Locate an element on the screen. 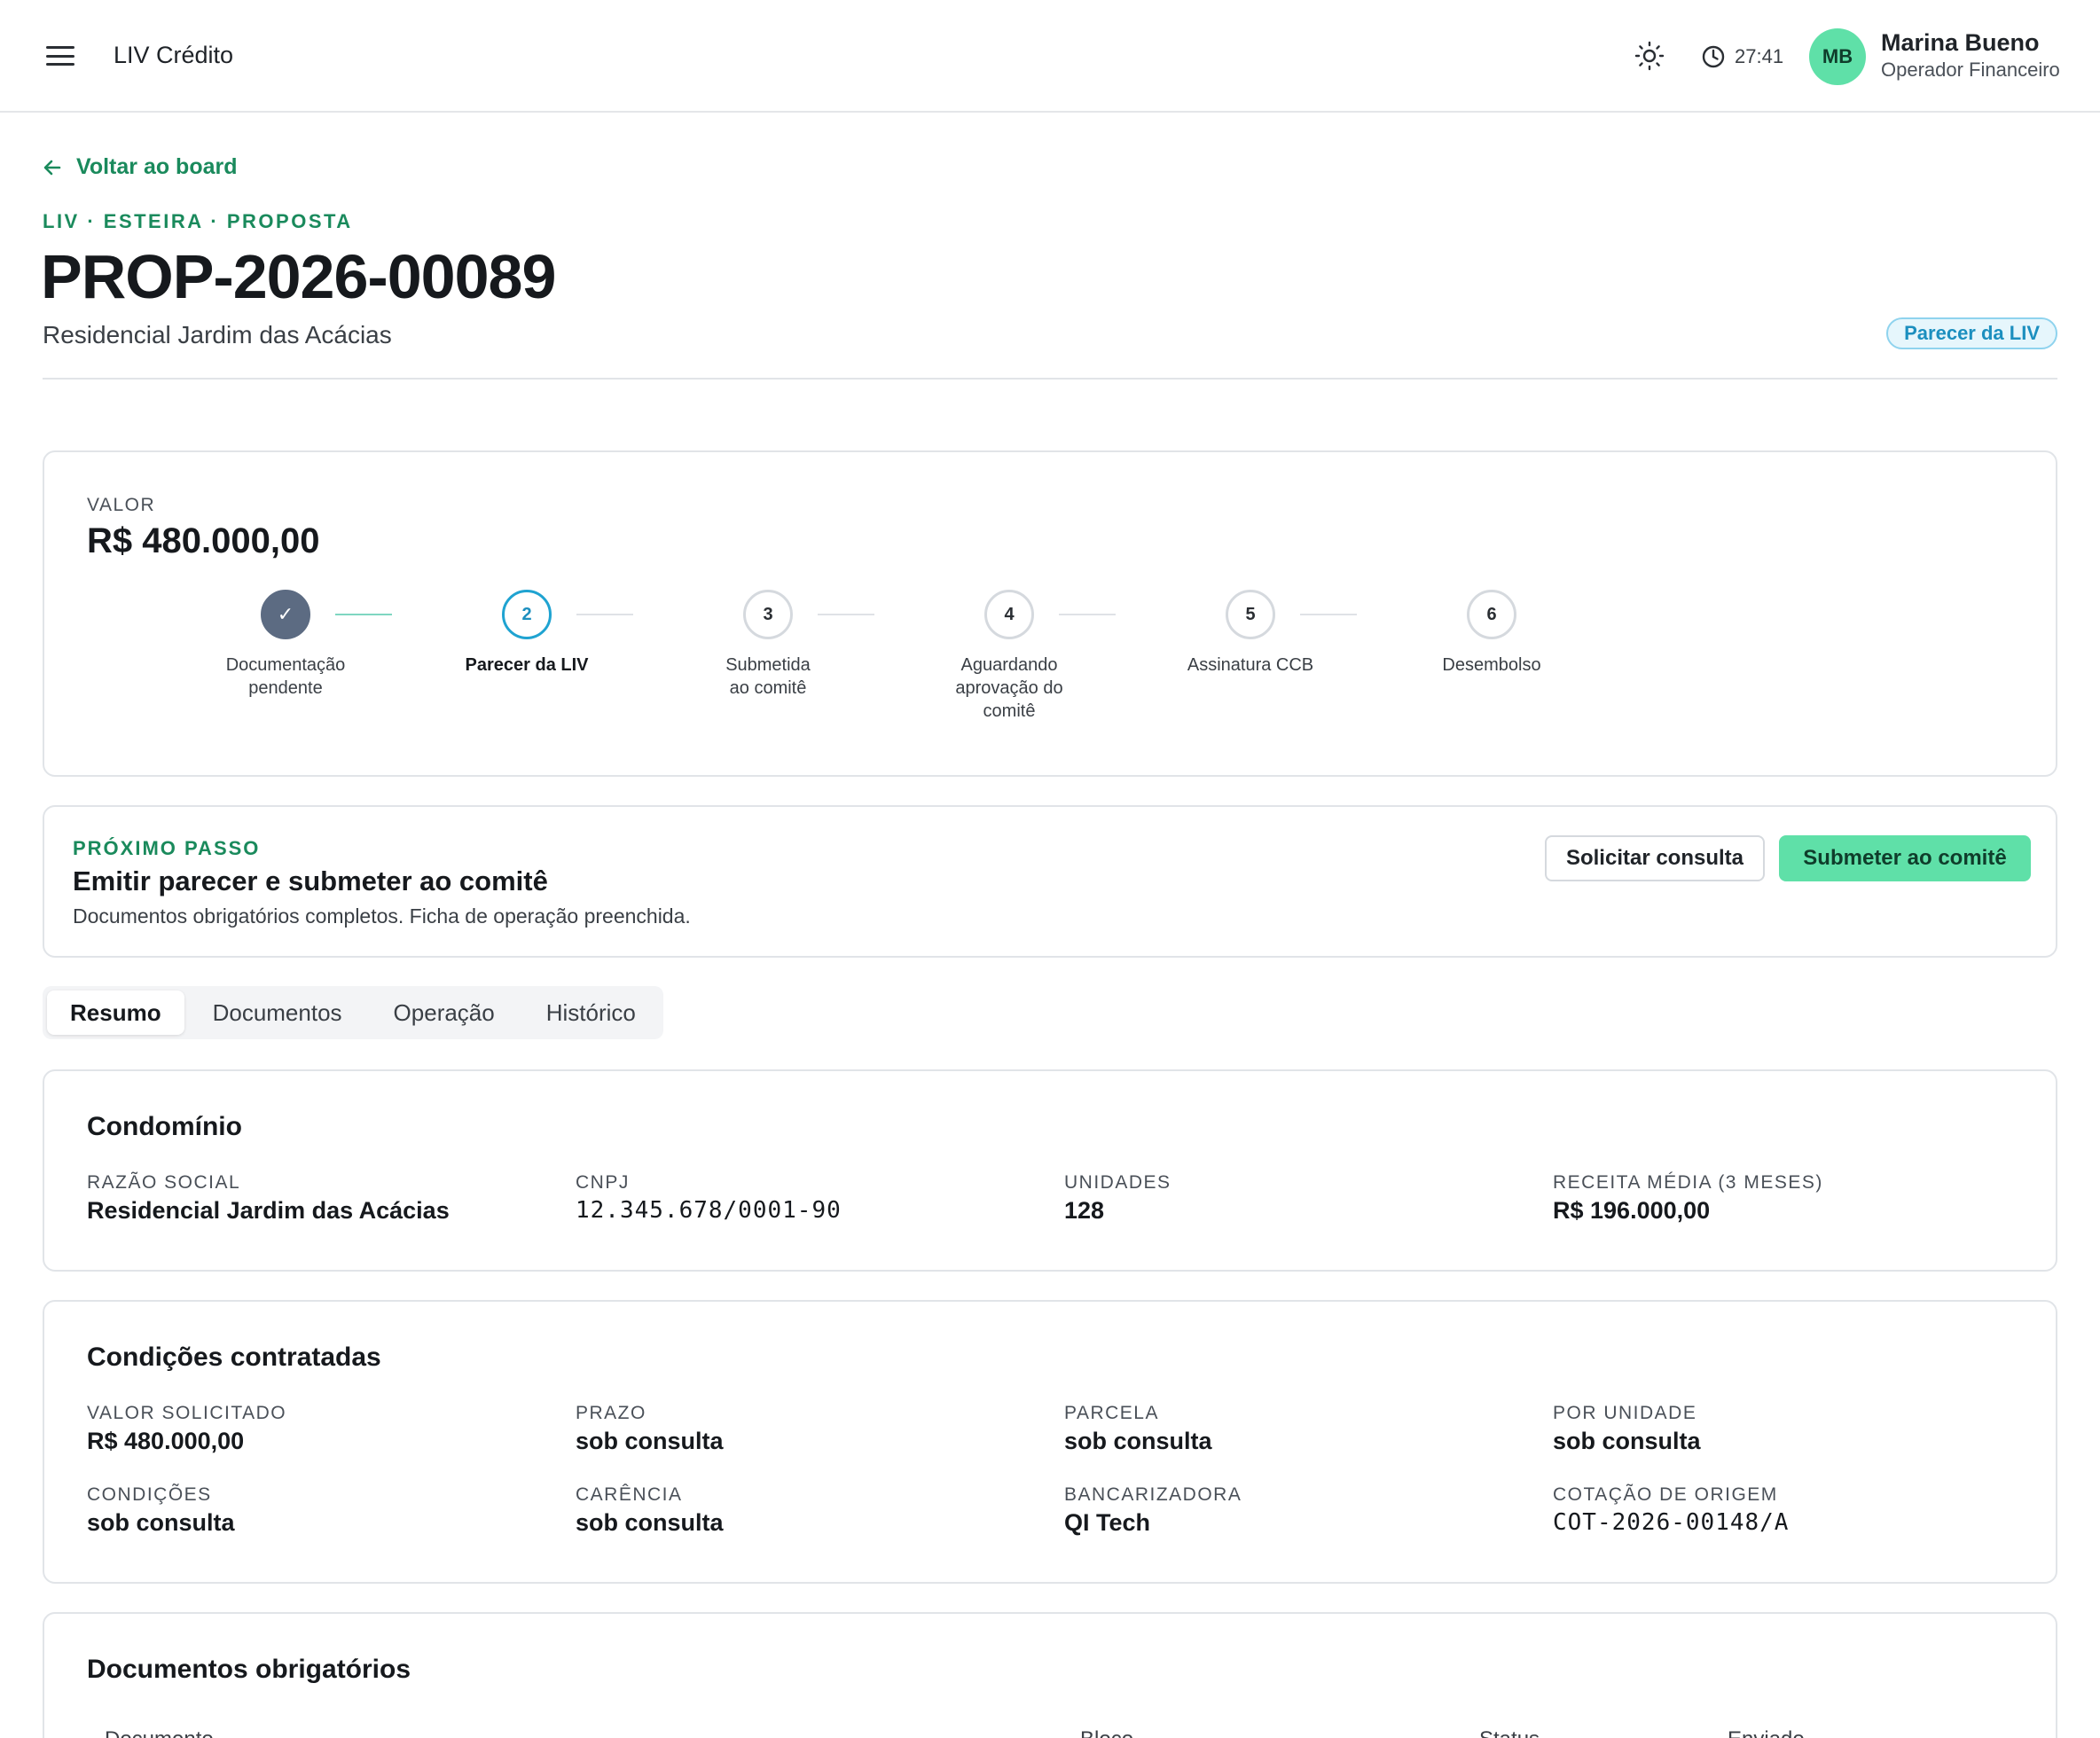 Image resolution: width=2100 pixels, height=1738 pixels. field-label: POR UNIDADE is located at coordinates (1625, 1413).